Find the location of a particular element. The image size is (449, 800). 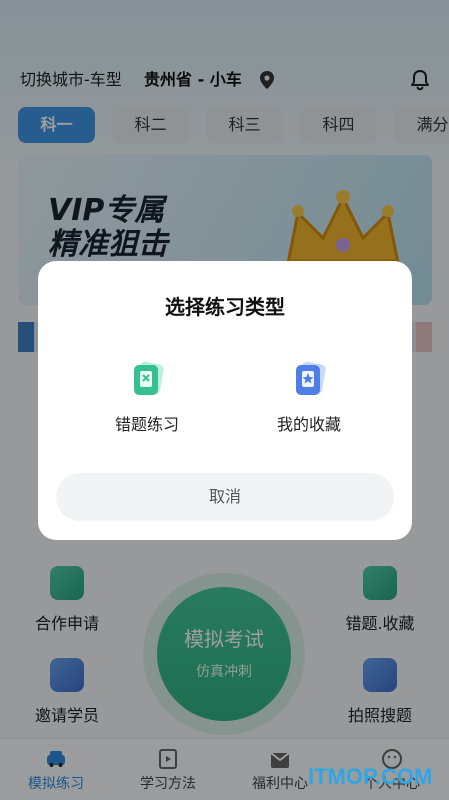

mistakes-practice-option: 错题练习 is located at coordinates (147, 399).